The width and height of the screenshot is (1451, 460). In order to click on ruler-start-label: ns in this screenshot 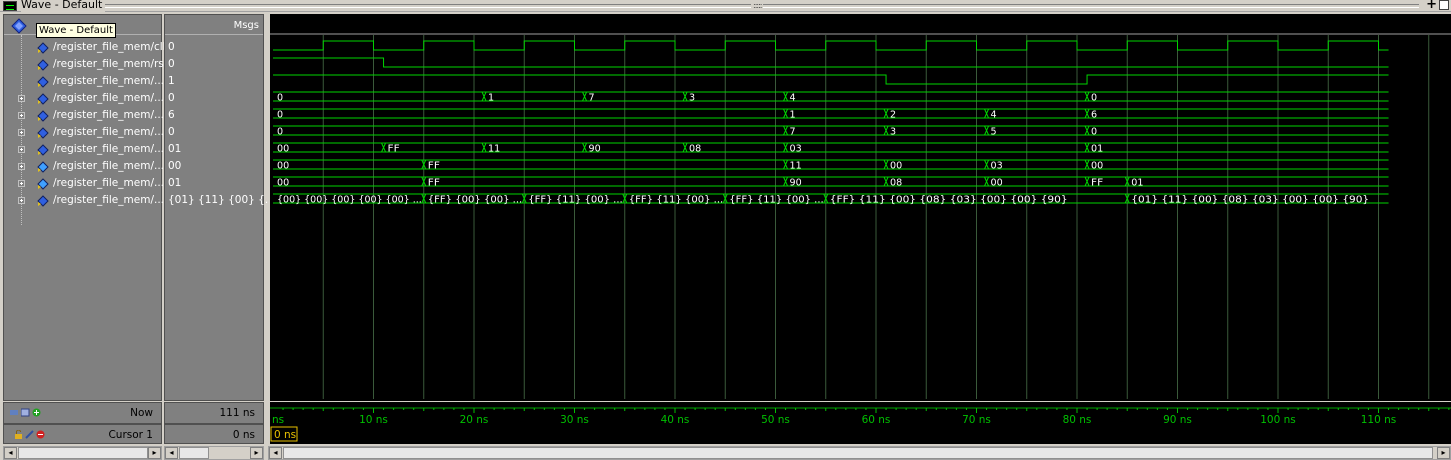, I will do `click(278, 420)`.